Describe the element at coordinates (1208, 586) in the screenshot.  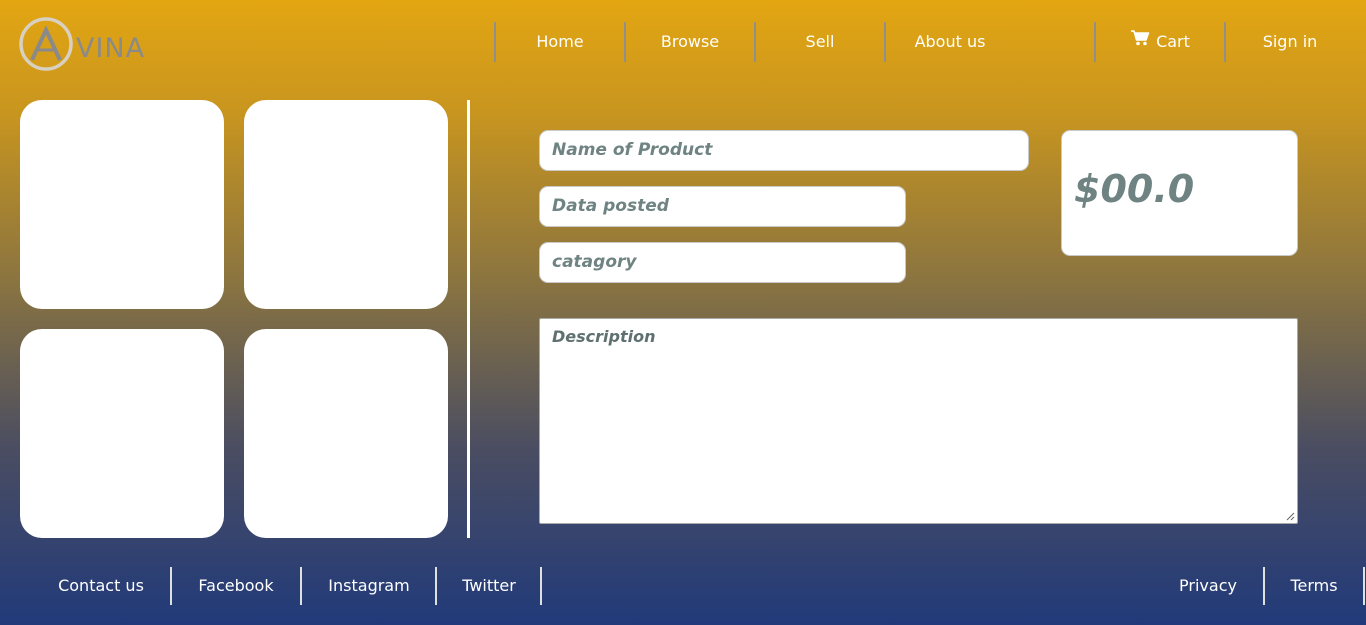
I see `footer-privacy-link: Privacy` at that location.